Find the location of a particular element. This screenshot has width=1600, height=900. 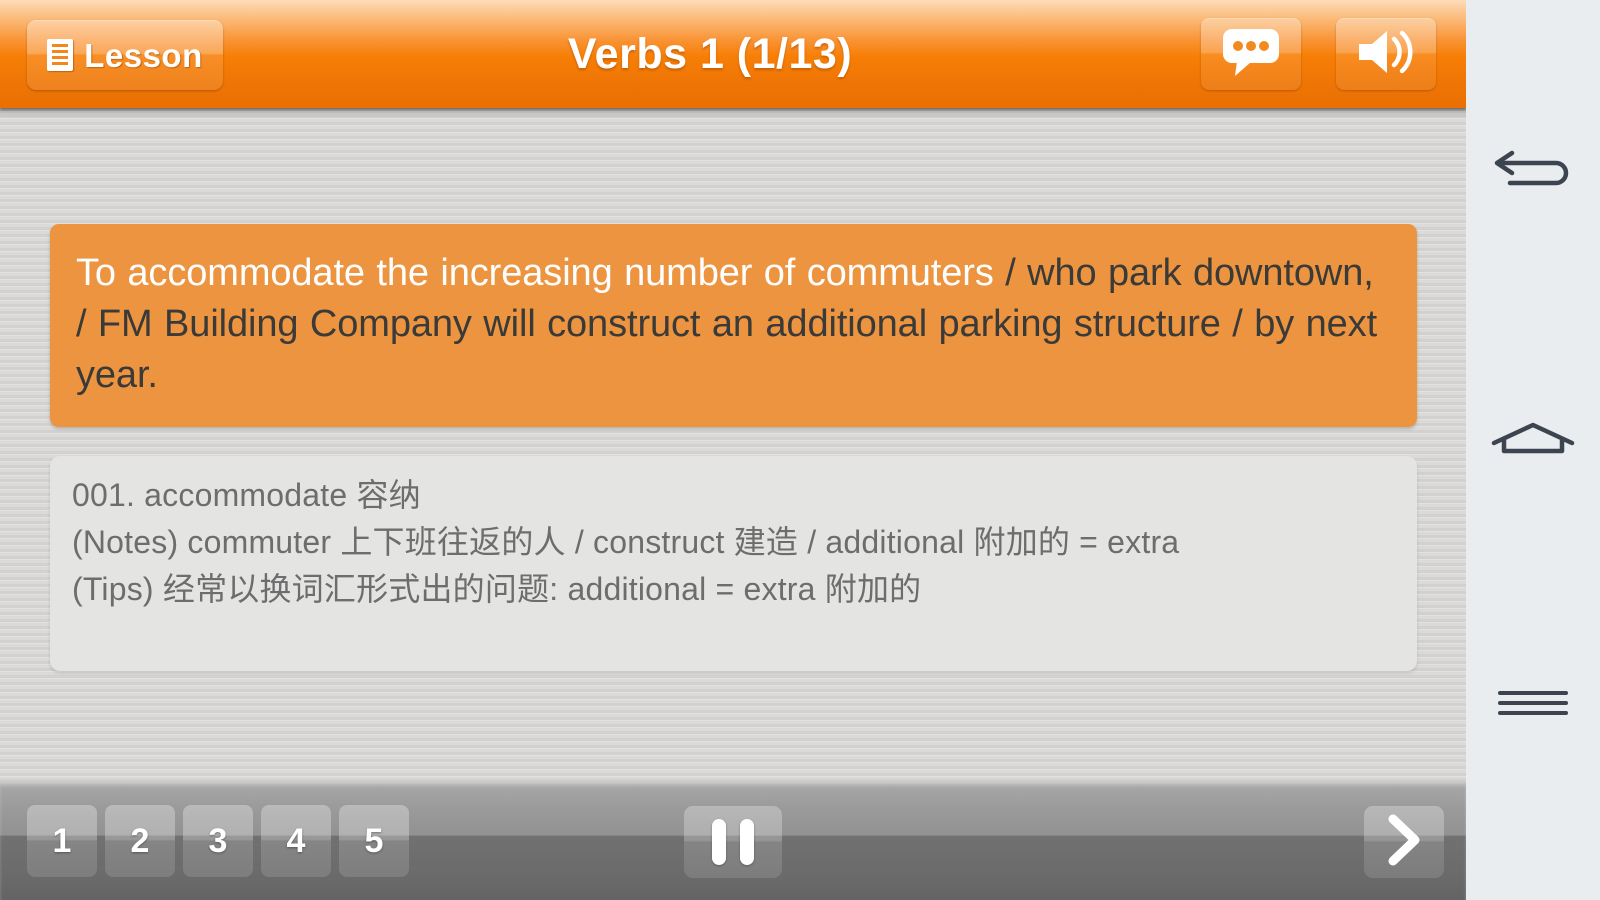

list-document-icon is located at coordinates (60, 55).